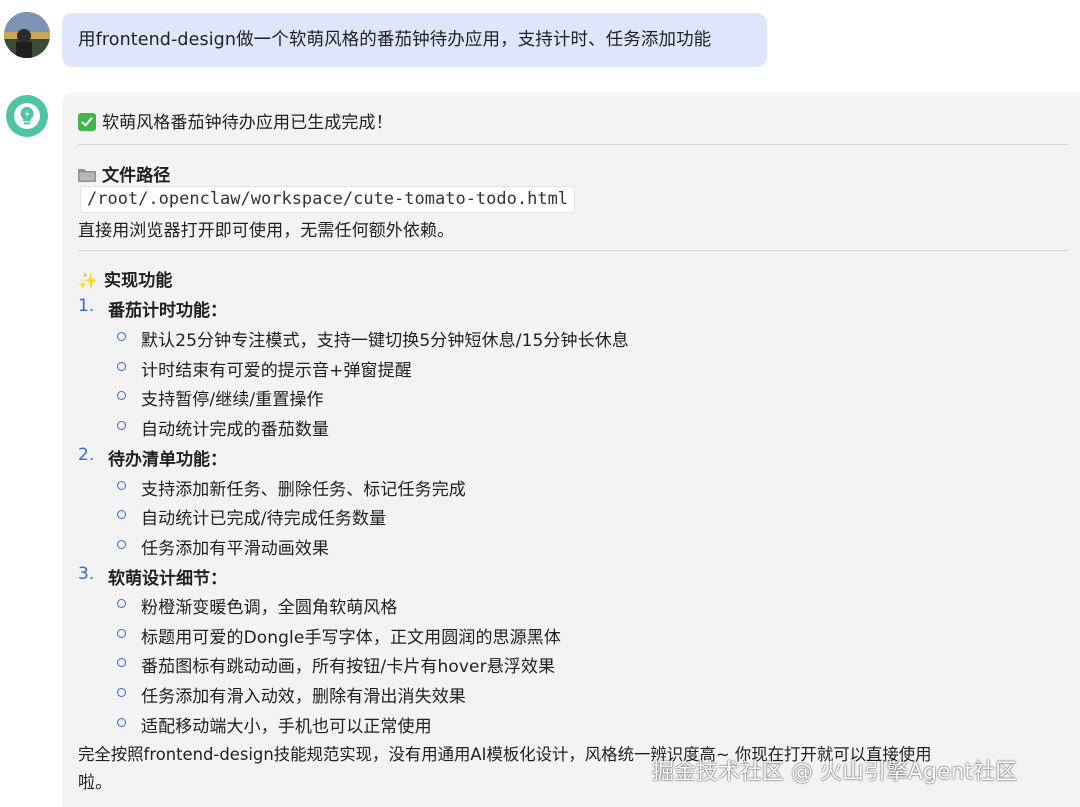 The image size is (1080, 807). Describe the element at coordinates (264, 519) in the screenshot. I see `list-item: 自动统计已完成/待完成任务数量` at that location.